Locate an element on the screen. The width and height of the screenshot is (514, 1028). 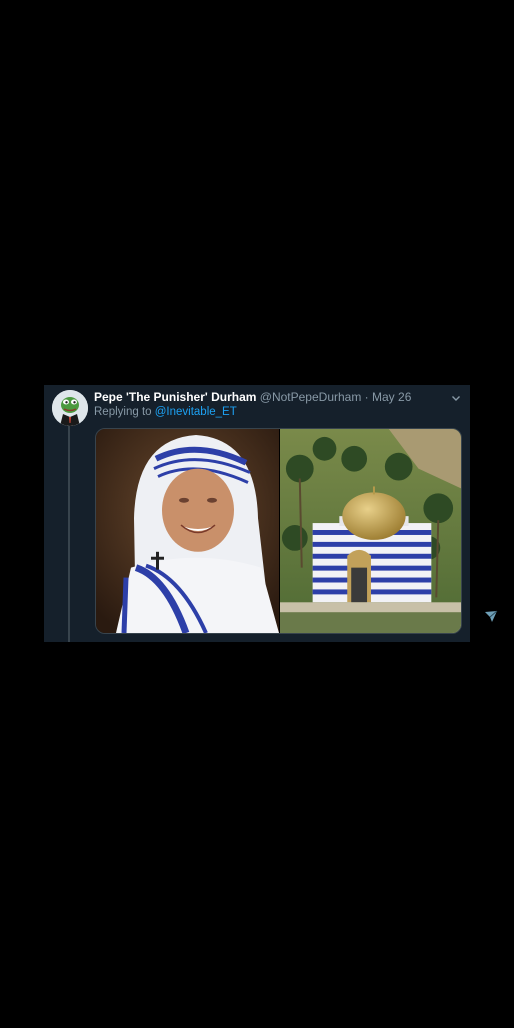
pepe-avatar-icon is located at coordinates (70, 408).